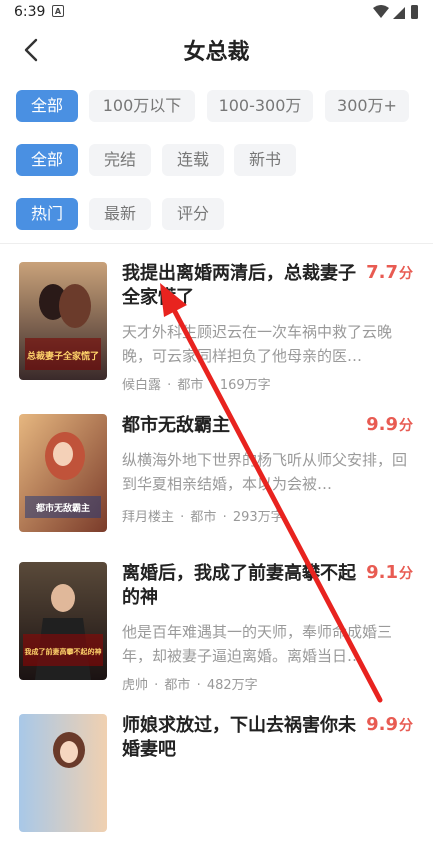 The height and width of the screenshot is (854, 433). I want to click on cover-title-text: 都市无敌霸主, so click(62, 508).